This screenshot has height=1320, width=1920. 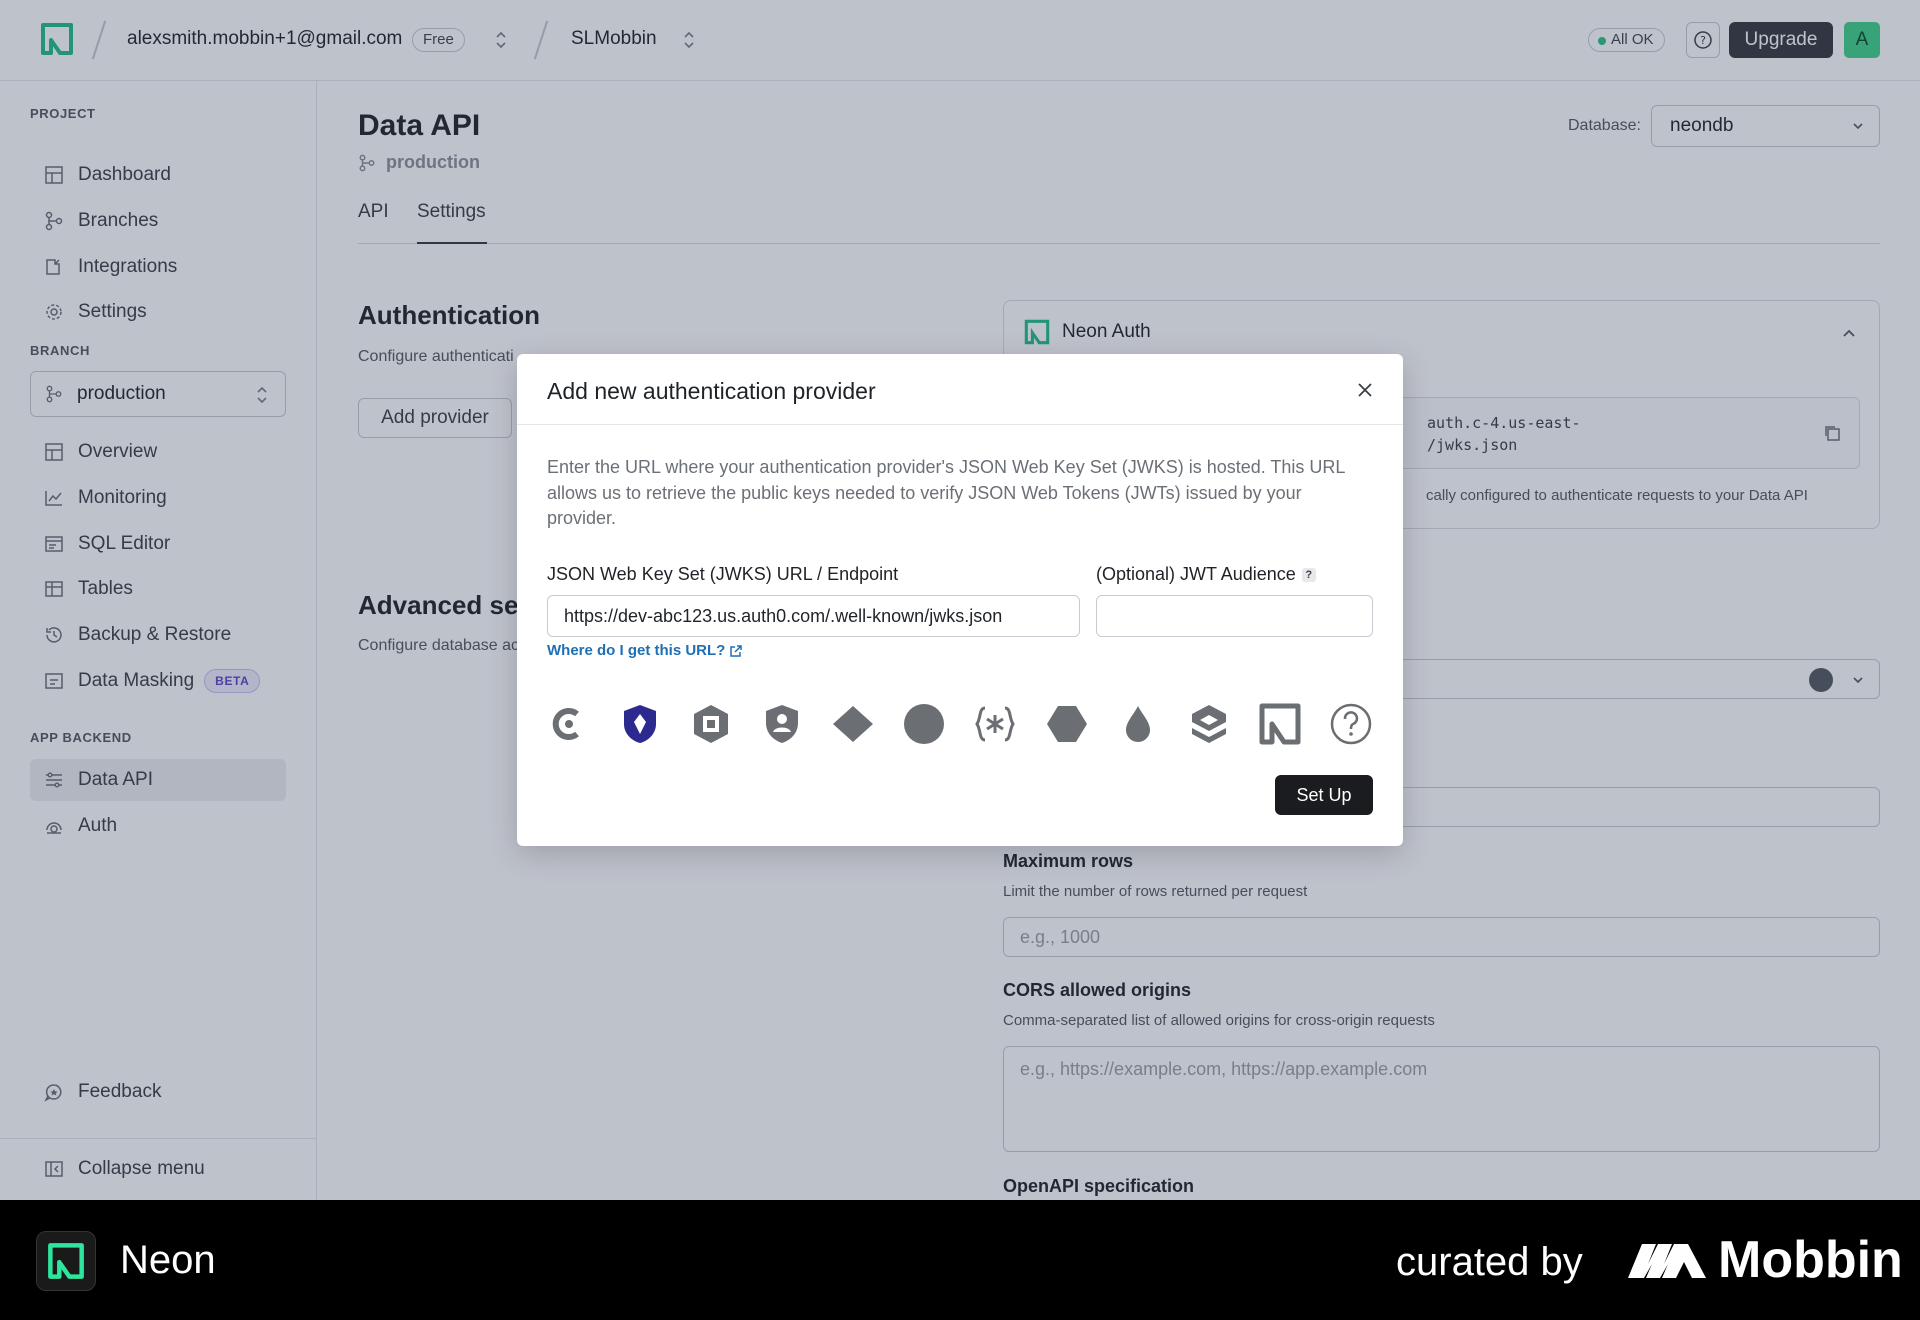 What do you see at coordinates (1234, 616) in the screenshot?
I see `jwt-audience-input` at bounding box center [1234, 616].